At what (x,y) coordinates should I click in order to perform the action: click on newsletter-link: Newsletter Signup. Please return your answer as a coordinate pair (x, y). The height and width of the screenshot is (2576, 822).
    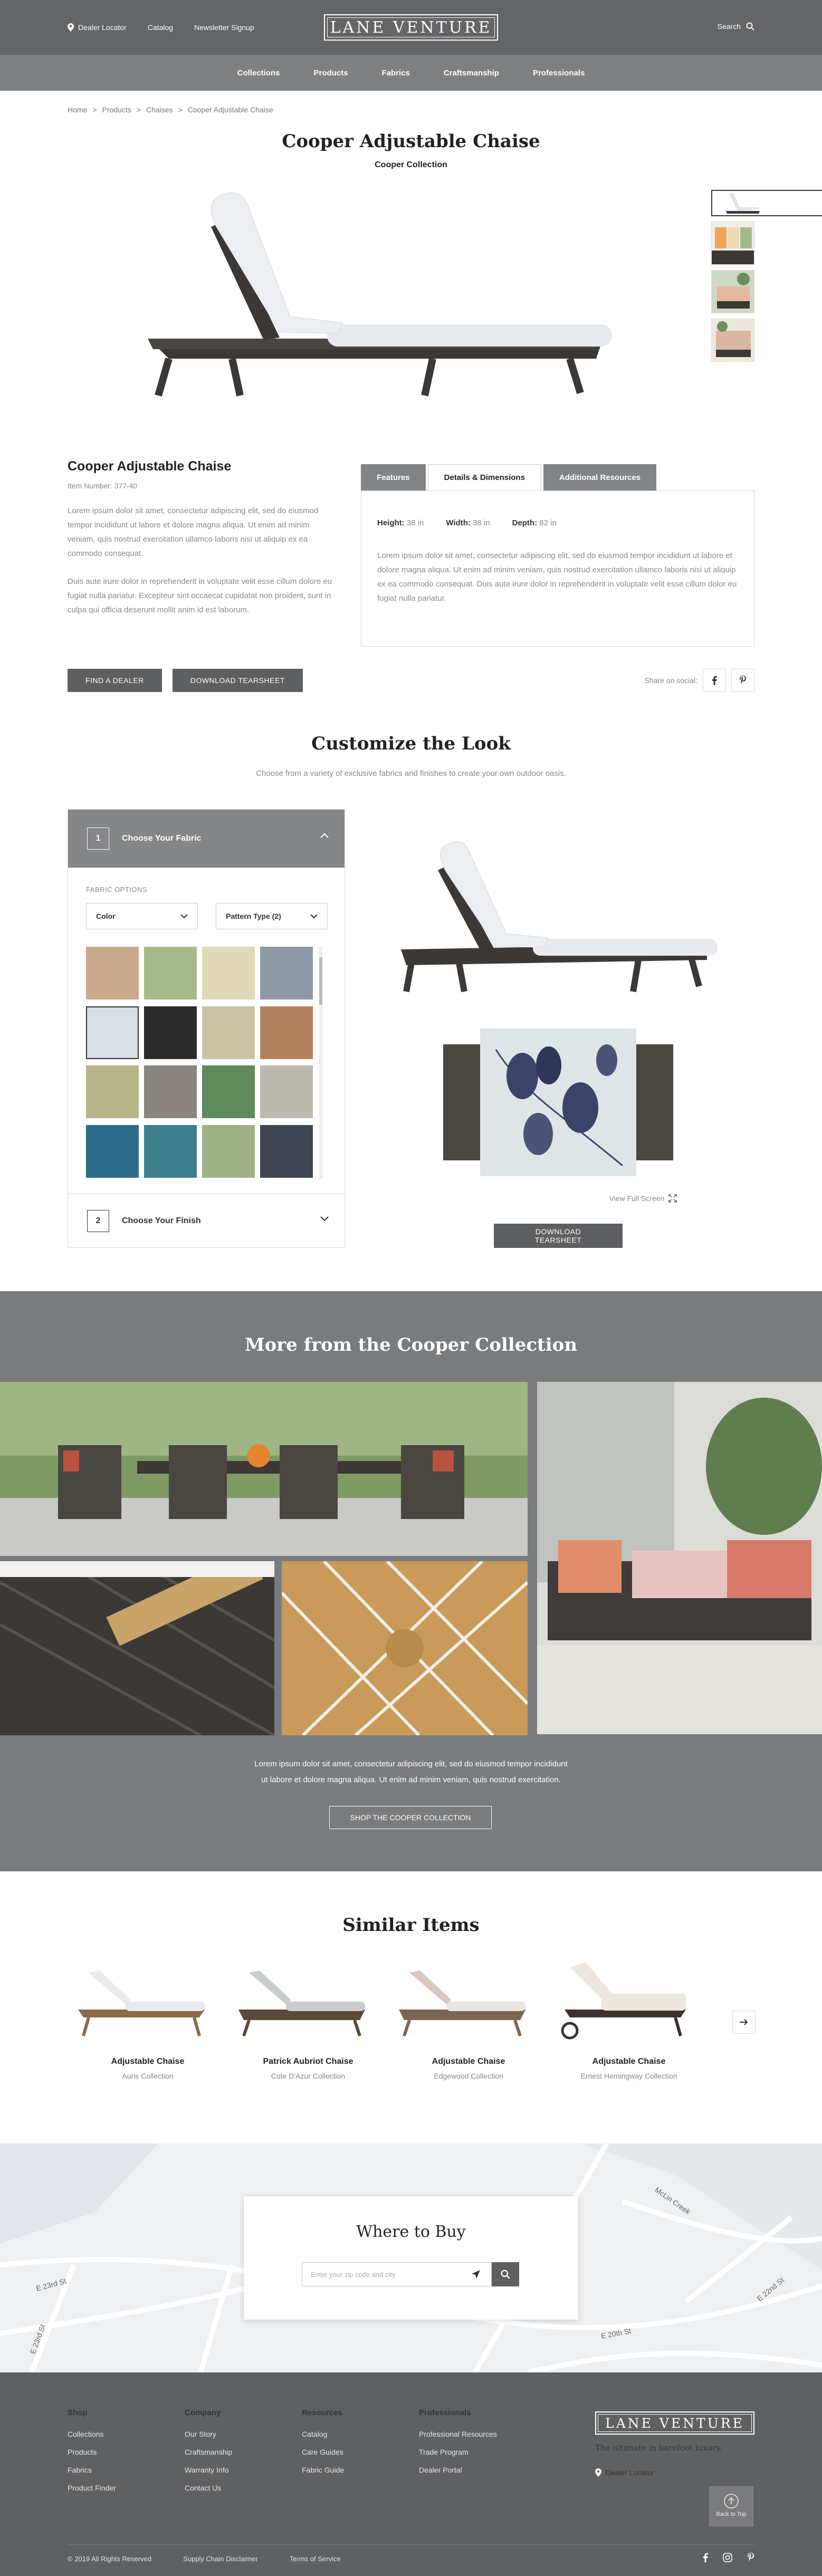
    Looking at the image, I should click on (224, 28).